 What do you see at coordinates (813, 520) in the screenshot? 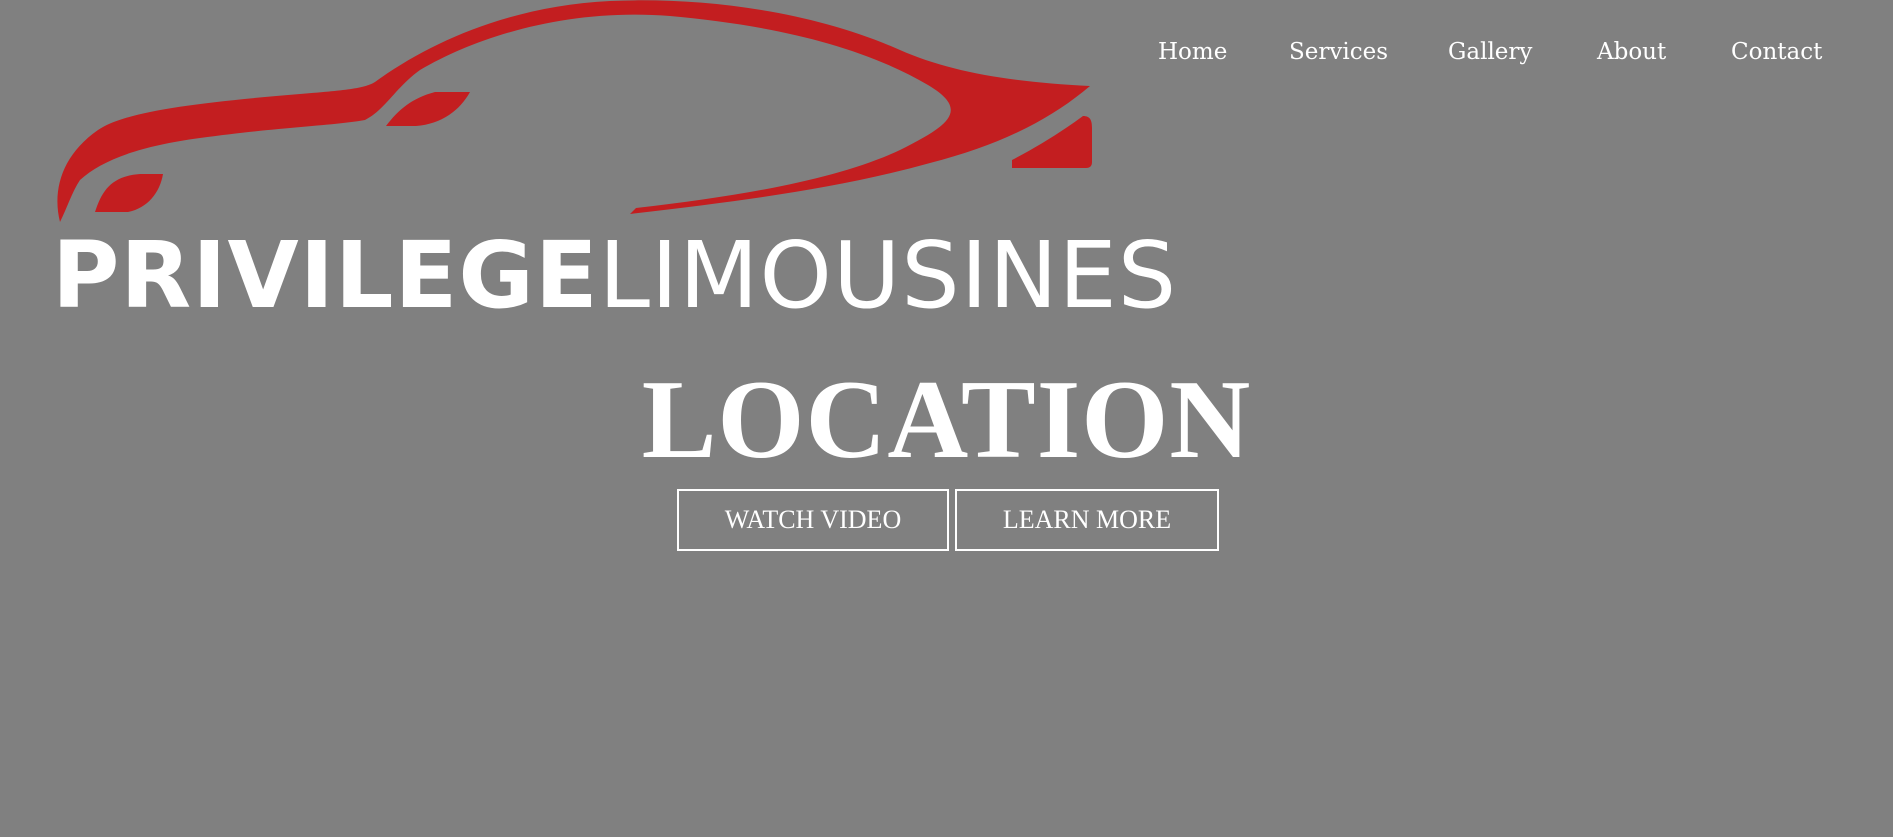
I see `watch-video-button: WATCH VIDEO` at bounding box center [813, 520].